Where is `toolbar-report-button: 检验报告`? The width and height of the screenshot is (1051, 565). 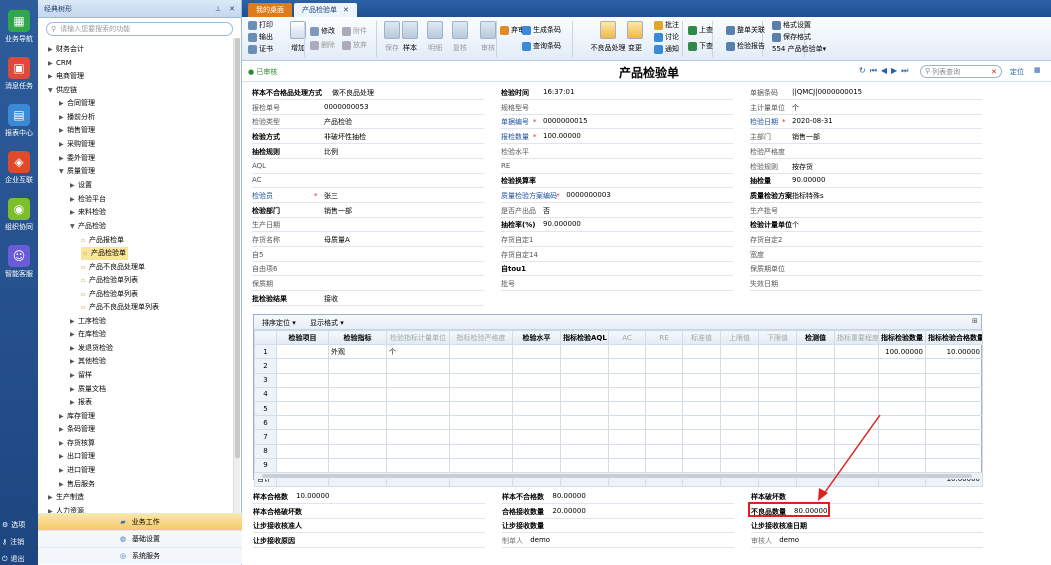
toolbar-report-button: 检验报告 is located at coordinates (745, 46).